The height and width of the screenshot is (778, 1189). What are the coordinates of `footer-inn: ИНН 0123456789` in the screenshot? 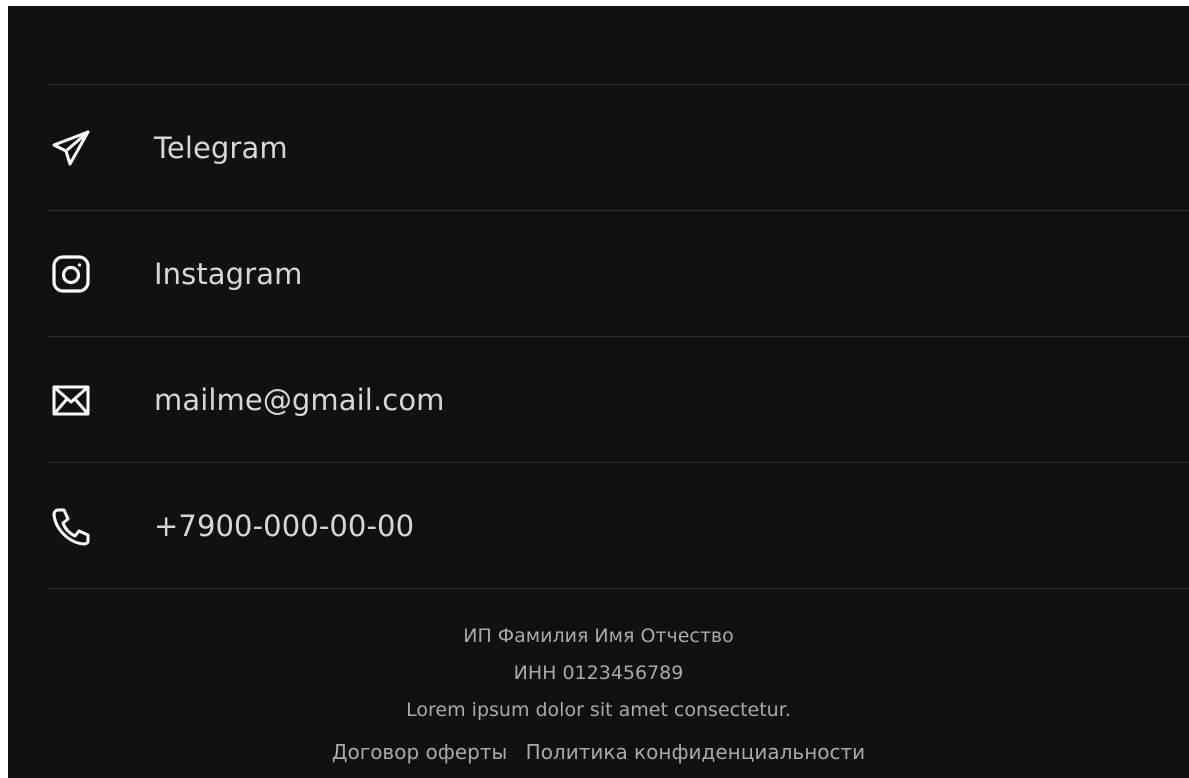 It's located at (598, 673).